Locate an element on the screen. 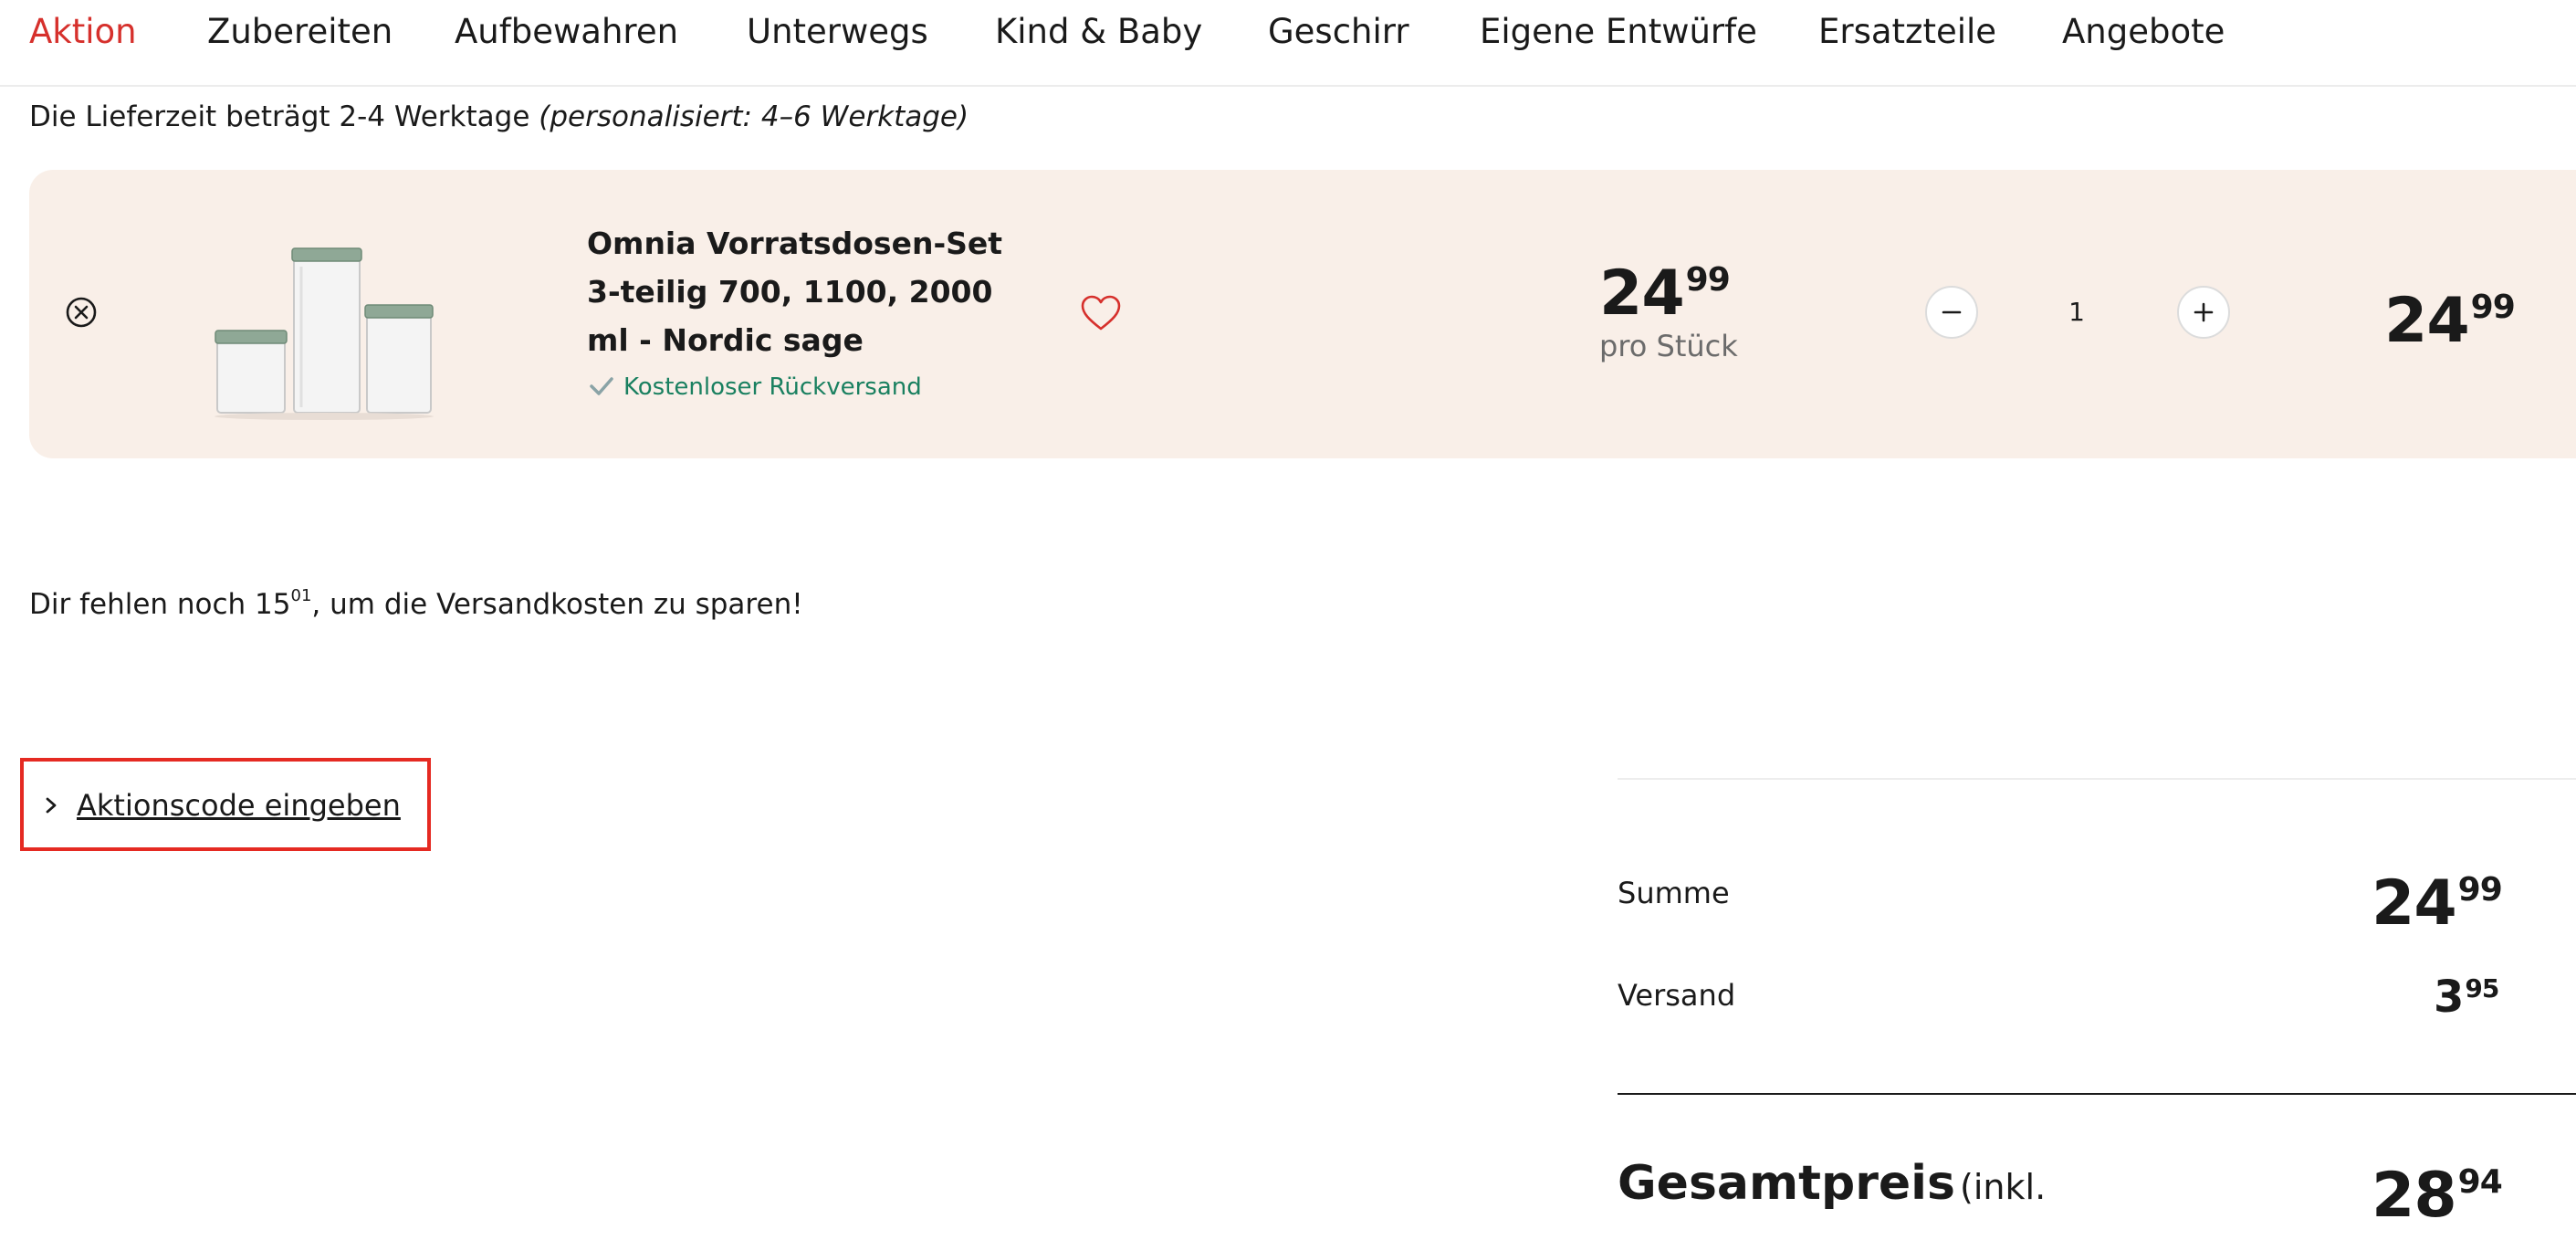 The height and width of the screenshot is (1240, 2576). free-return-label: Kostenloser Rückversand is located at coordinates (772, 387).